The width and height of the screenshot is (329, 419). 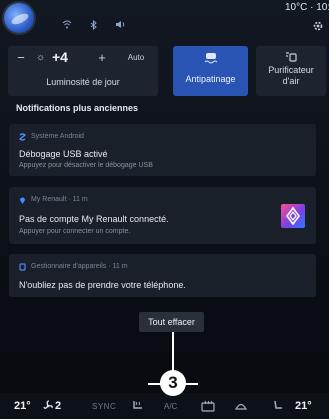 What do you see at coordinates (307, 7) in the screenshot?
I see `temperature-time: 10°C · 10:2` at bounding box center [307, 7].